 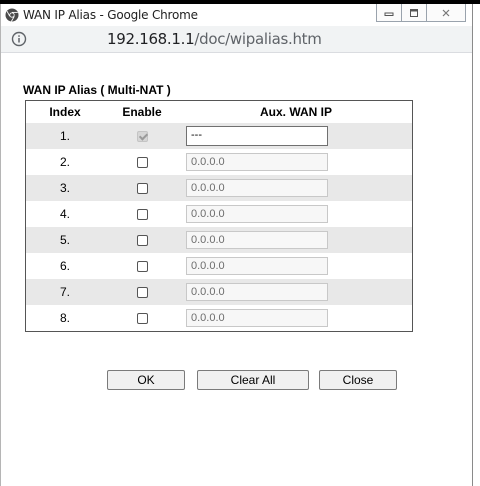 I want to click on table-row: 6. 0.0.0.0, so click(x=219, y=266).